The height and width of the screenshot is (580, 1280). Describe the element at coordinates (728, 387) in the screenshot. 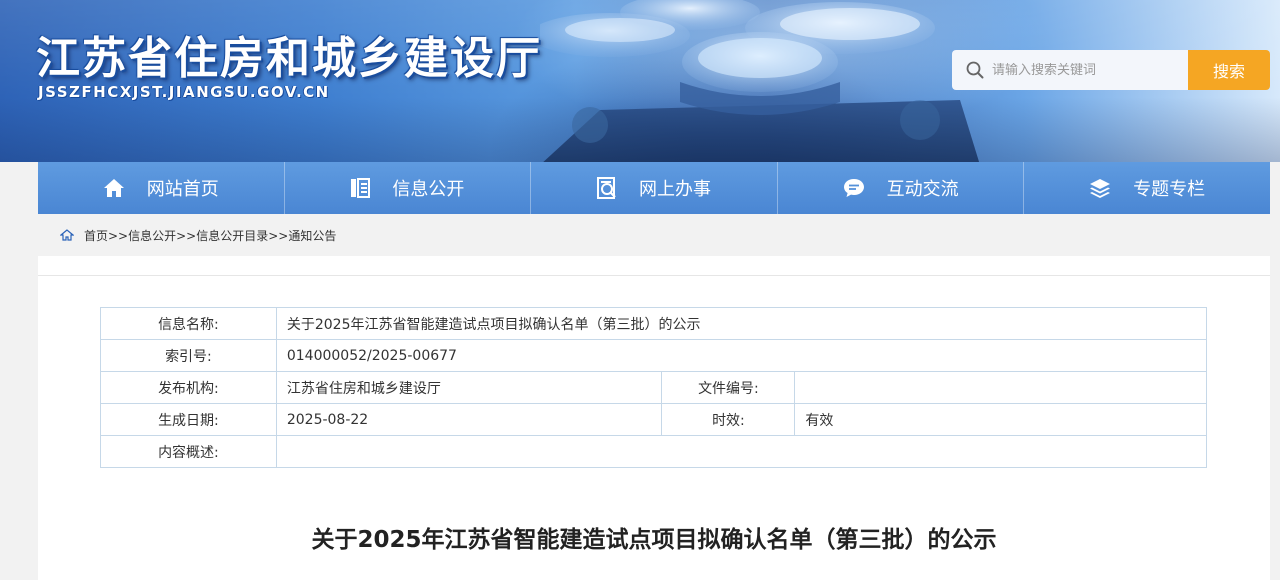

I see `info-docno-label: 文件编号:` at that location.